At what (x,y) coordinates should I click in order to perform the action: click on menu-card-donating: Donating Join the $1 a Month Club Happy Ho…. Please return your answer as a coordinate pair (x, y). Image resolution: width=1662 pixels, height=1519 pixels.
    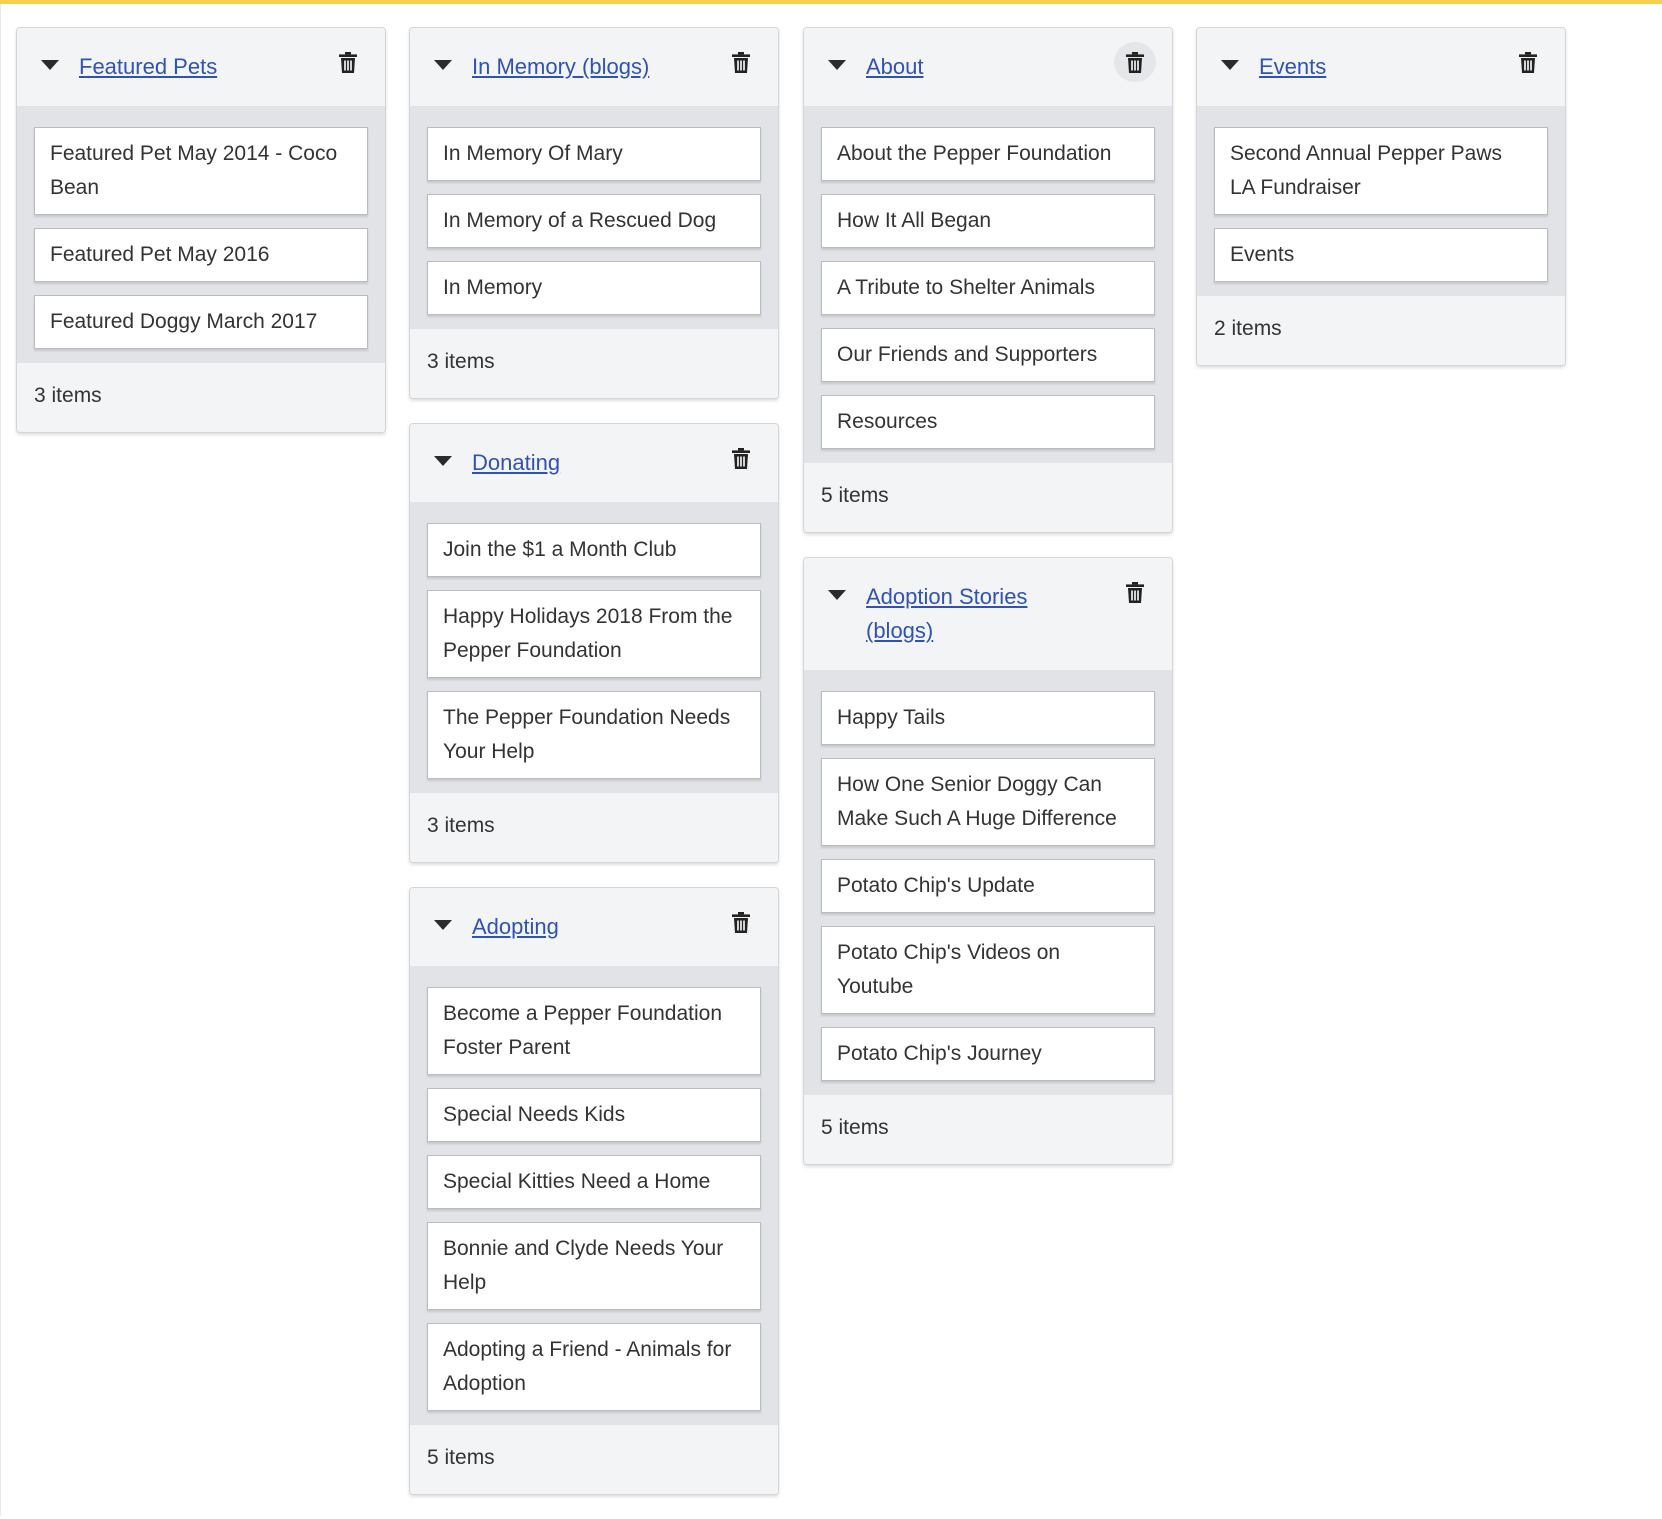
    Looking at the image, I should click on (594, 643).